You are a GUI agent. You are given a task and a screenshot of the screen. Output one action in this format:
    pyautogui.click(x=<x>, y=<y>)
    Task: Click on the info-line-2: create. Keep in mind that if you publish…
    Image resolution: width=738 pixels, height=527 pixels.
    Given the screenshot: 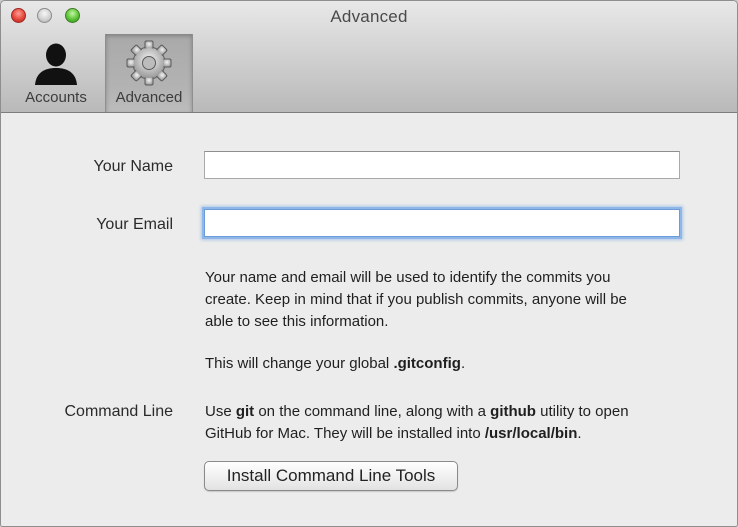 What is the action you would take?
    pyautogui.click(x=416, y=299)
    